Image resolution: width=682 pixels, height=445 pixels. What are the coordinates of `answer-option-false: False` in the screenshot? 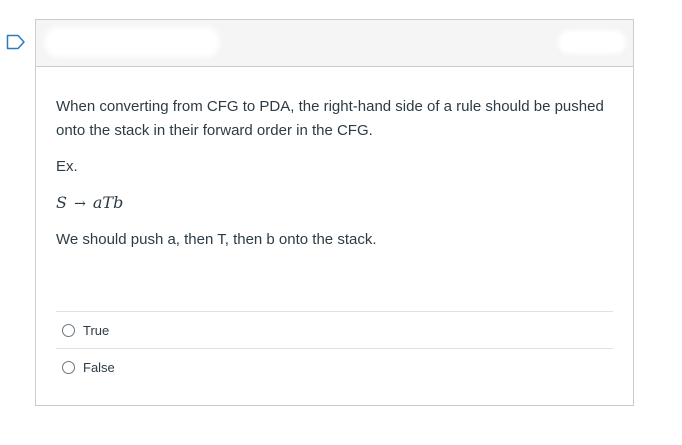 It's located at (334, 367).